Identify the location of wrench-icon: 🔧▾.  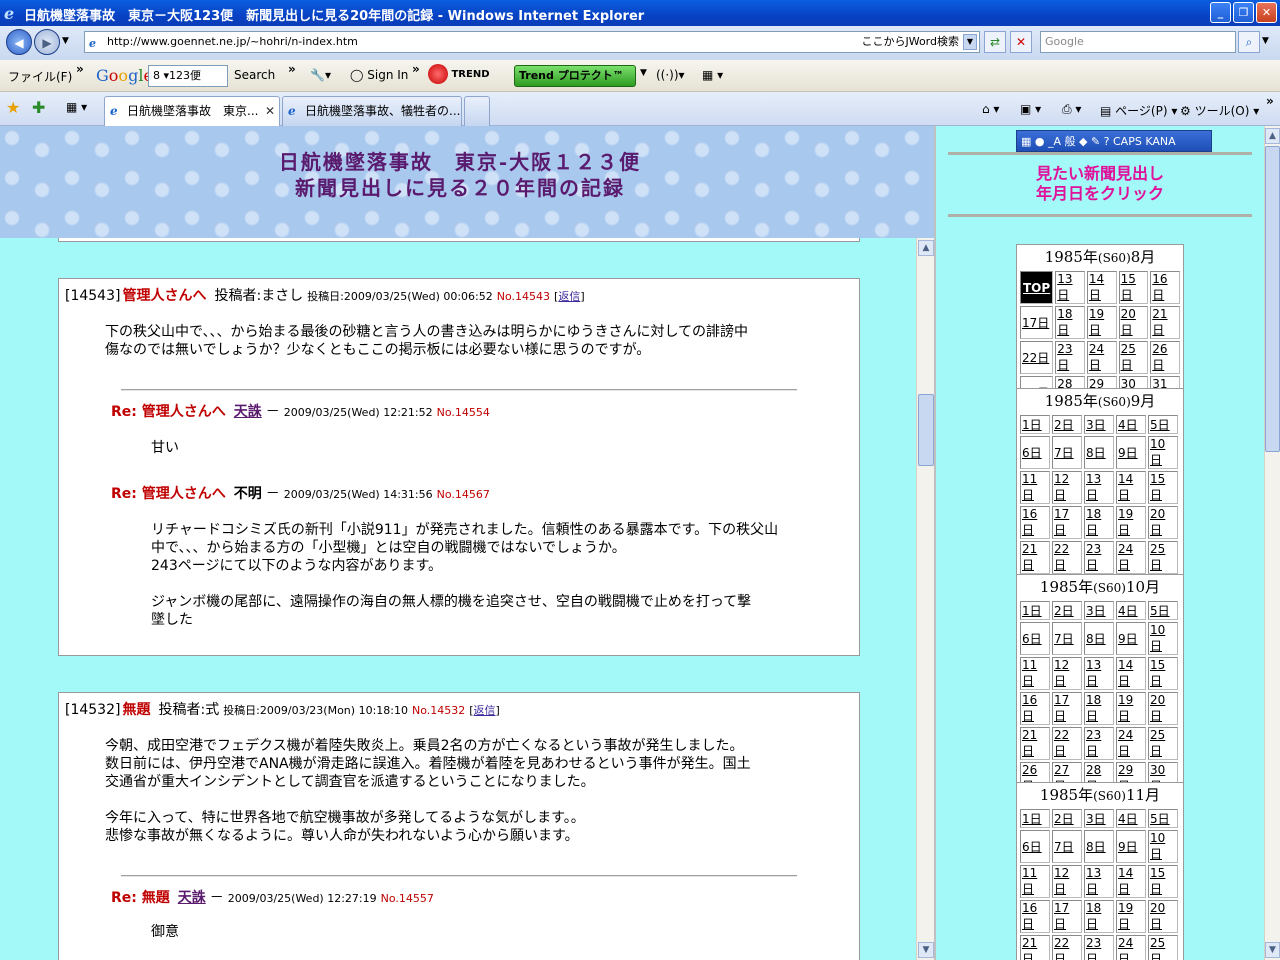
(320, 75).